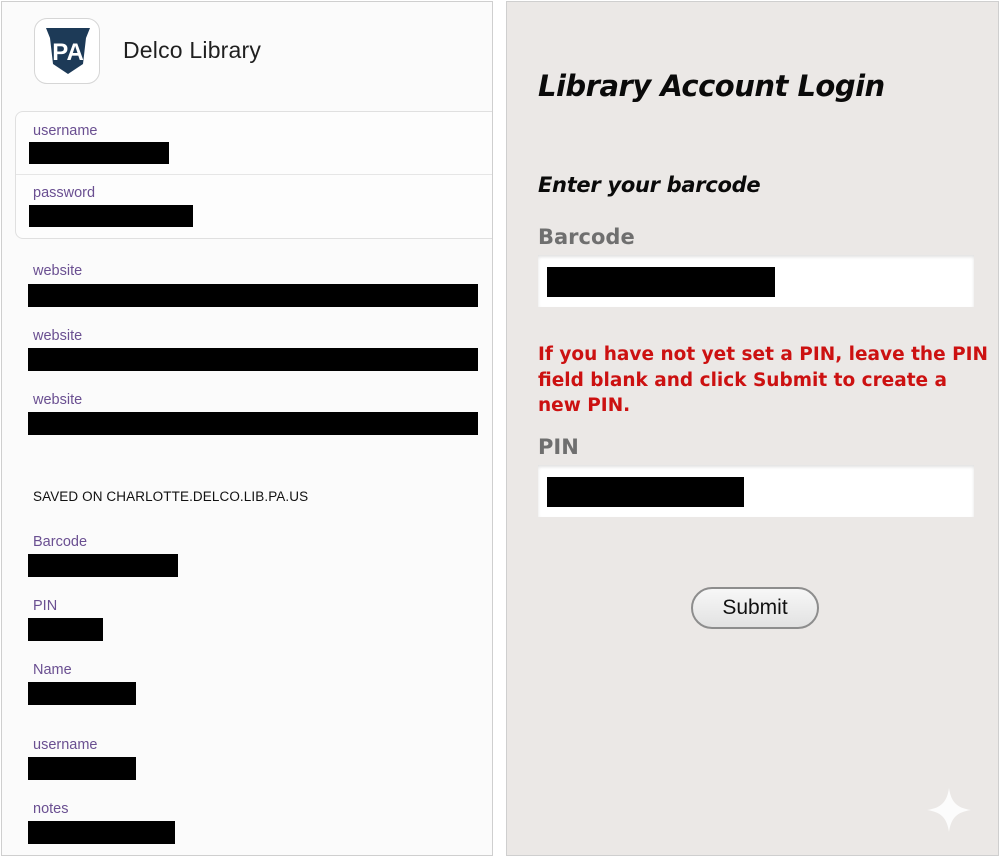 This screenshot has height=857, width=999. I want to click on app-icon-text: PA, so click(68, 52).